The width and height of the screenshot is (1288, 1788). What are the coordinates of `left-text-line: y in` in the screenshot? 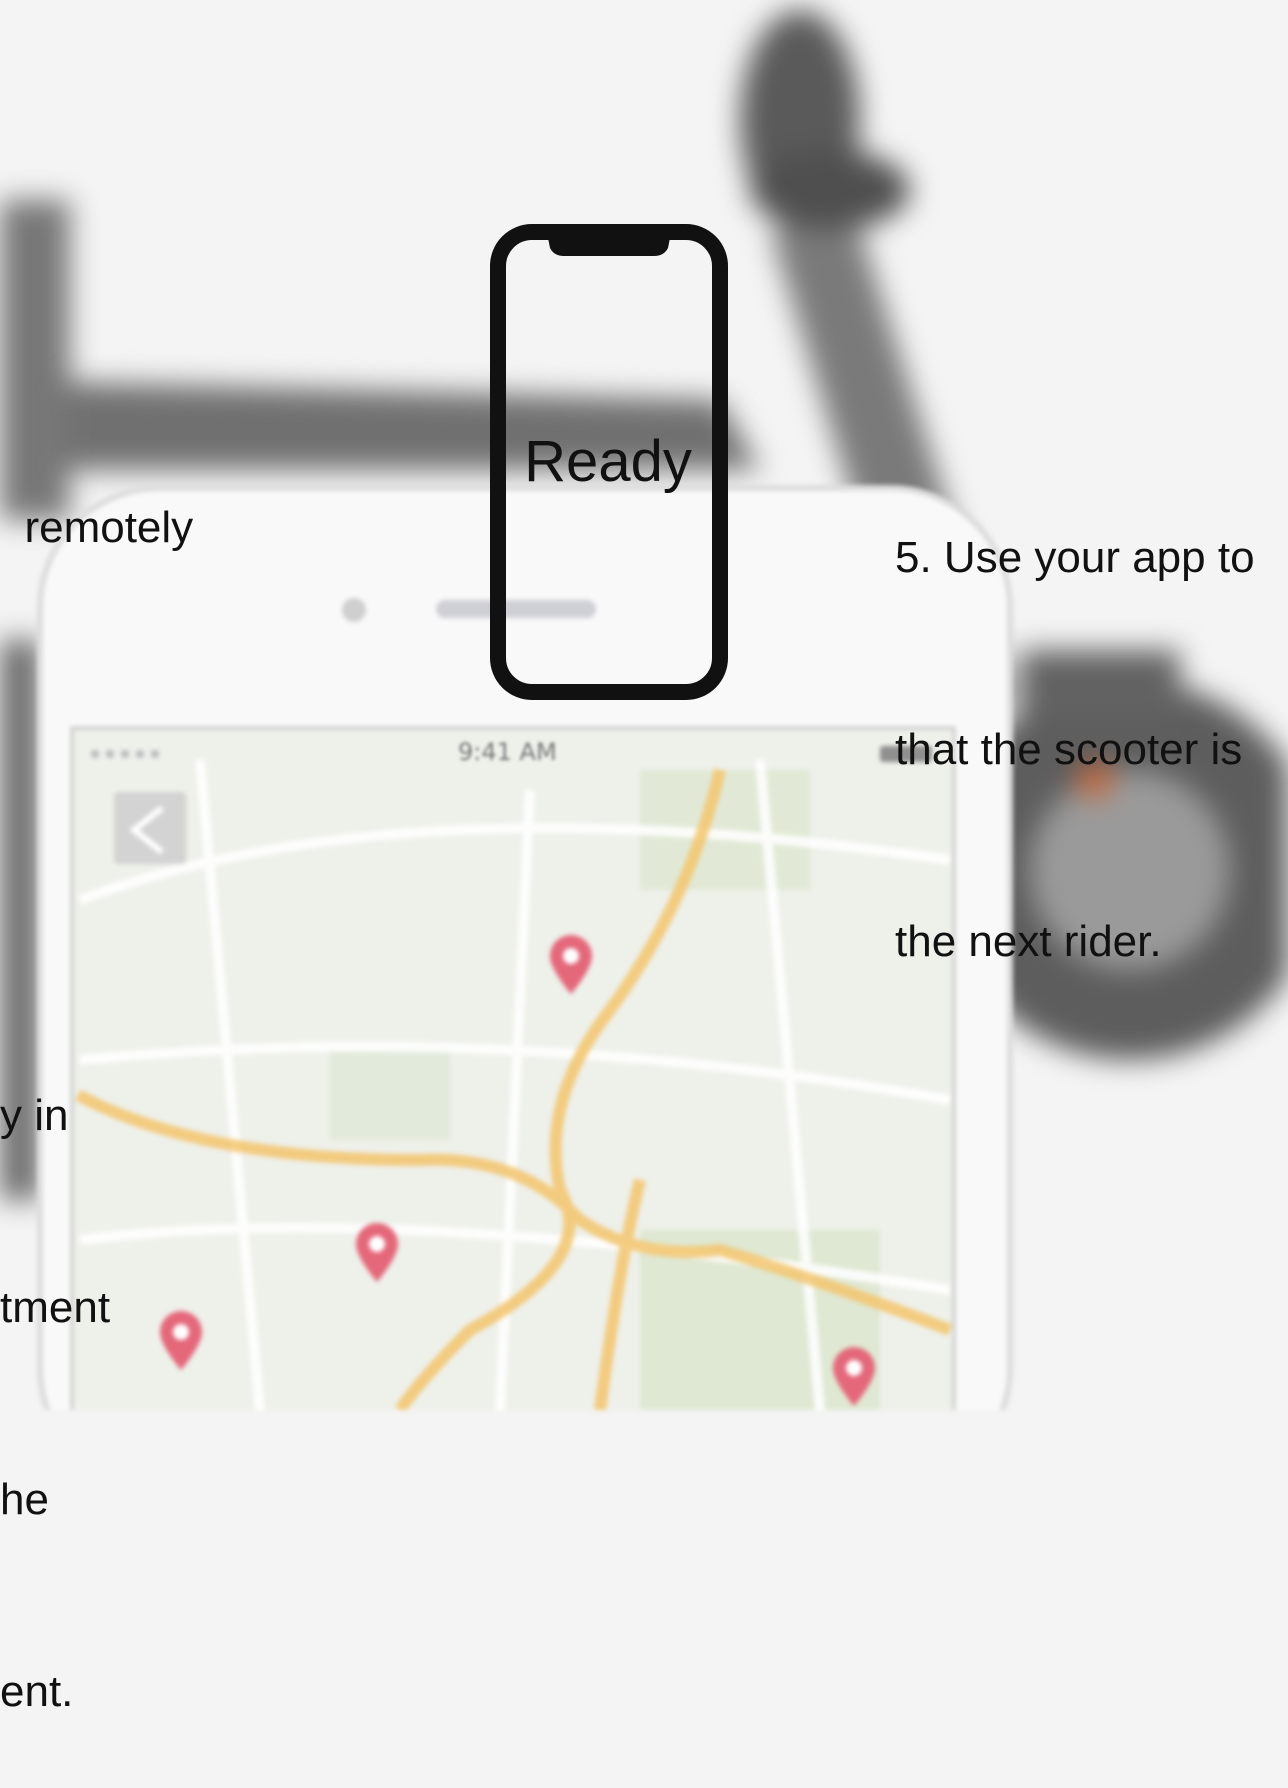 It's located at (34, 1115).